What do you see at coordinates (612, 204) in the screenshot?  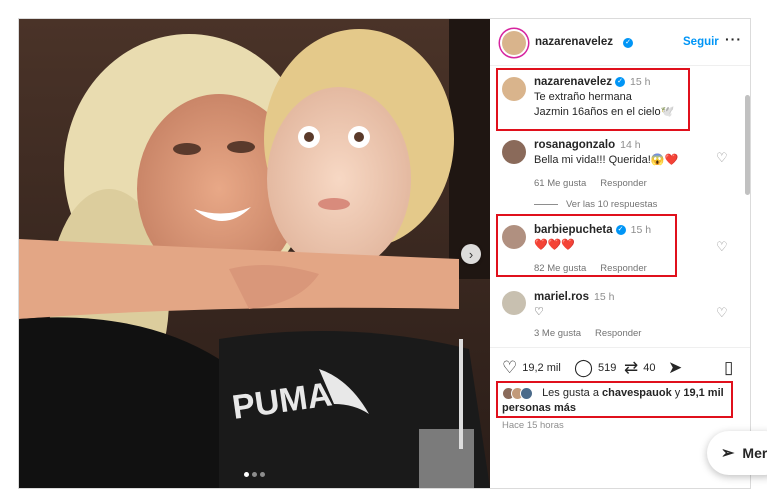 I see `view-replies-label: Ver las 10 respuestas` at bounding box center [612, 204].